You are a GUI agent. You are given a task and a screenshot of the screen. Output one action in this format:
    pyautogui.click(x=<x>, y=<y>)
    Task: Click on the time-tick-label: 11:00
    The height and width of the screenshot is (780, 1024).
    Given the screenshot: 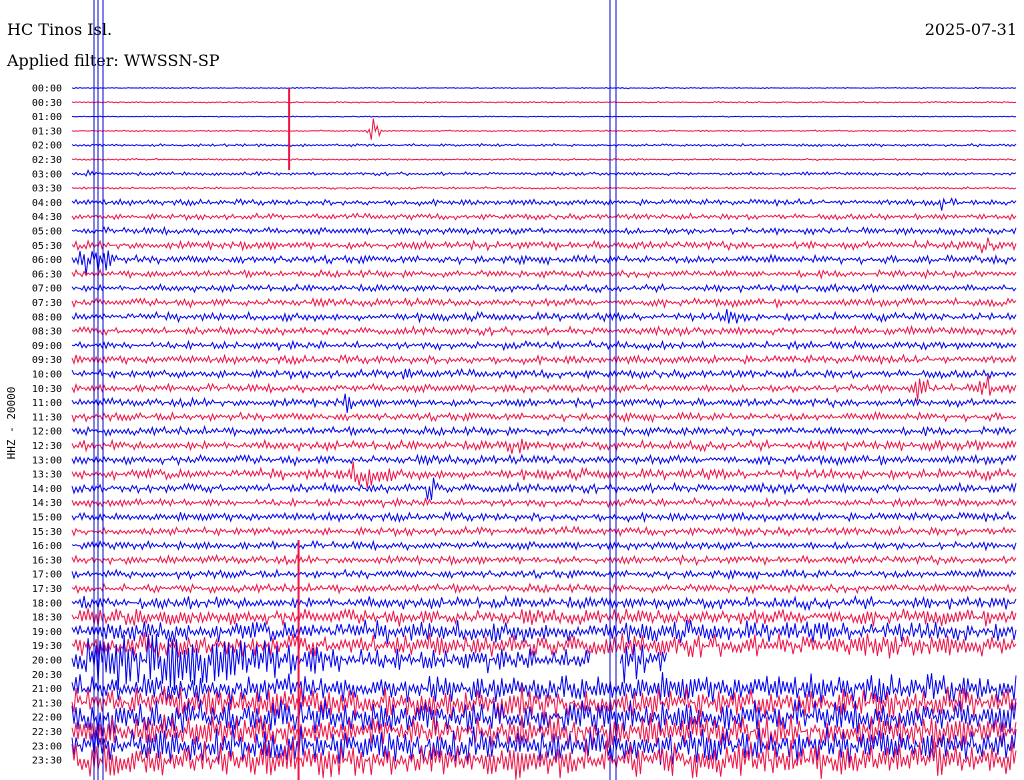 What is the action you would take?
    pyautogui.click(x=47, y=403)
    